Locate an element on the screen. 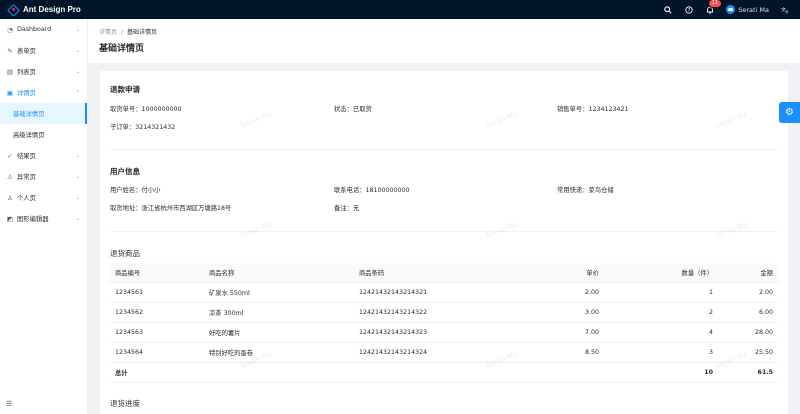  search-icon is located at coordinates (667, 9).